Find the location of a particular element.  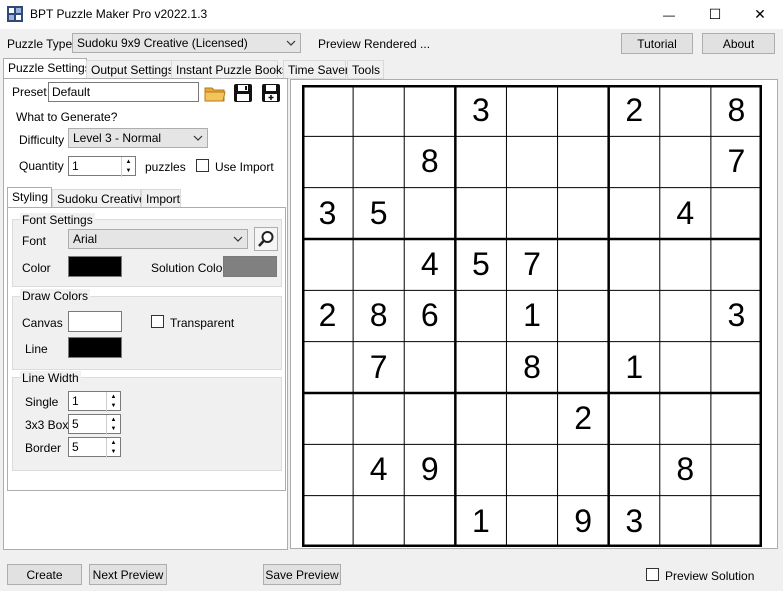

close-button: ✕ is located at coordinates (760, 14).